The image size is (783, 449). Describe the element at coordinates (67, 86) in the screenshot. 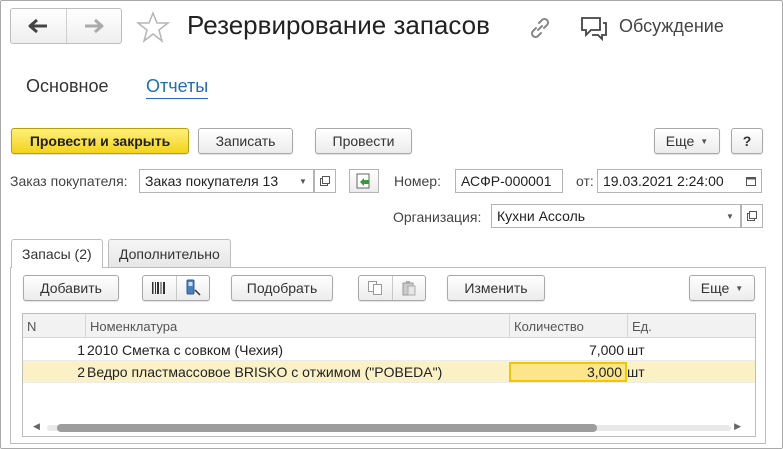

I see `tab-main: Основное` at that location.